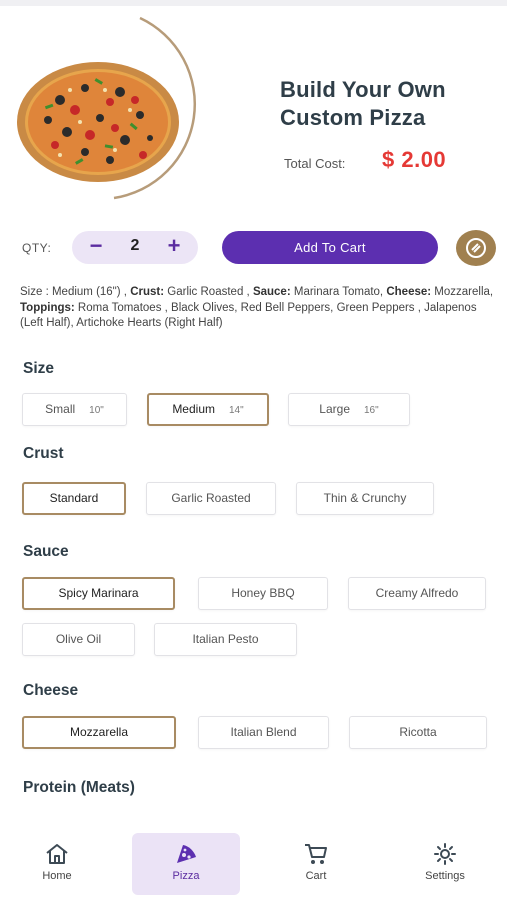 This screenshot has width=507, height=900. Describe the element at coordinates (78, 639) in the screenshot. I see `sauce-option-olive-oil: Olive Oil` at that location.